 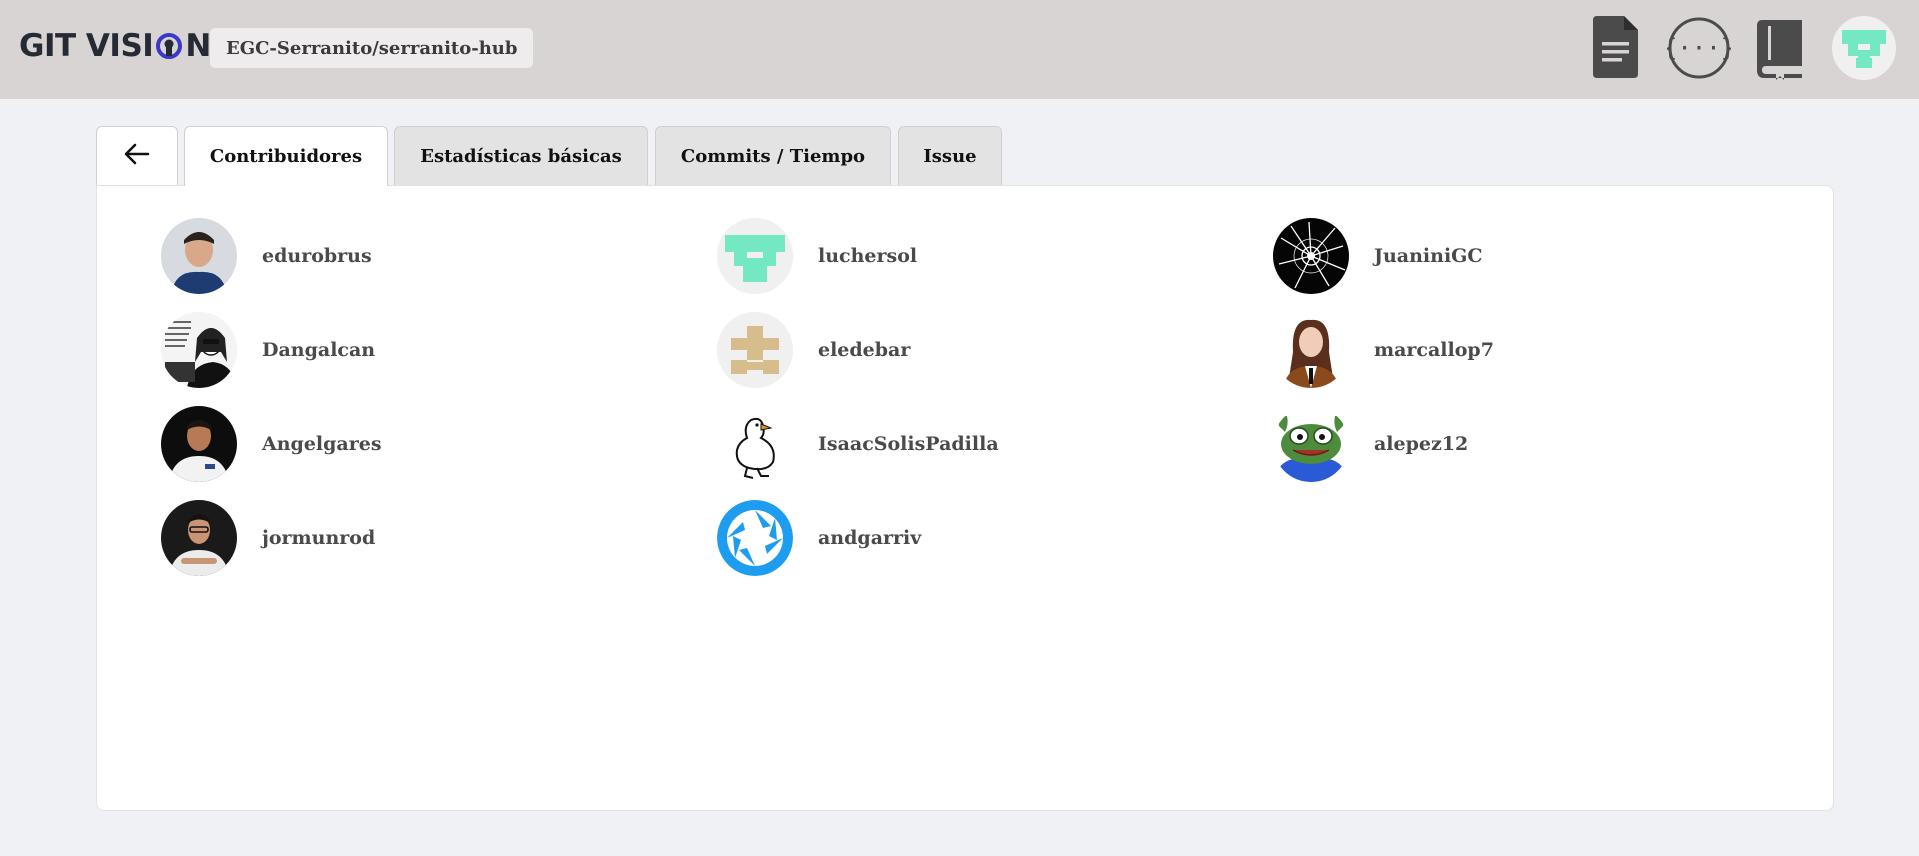 What do you see at coordinates (169, 46) in the screenshot?
I see `octocat-o-icon` at bounding box center [169, 46].